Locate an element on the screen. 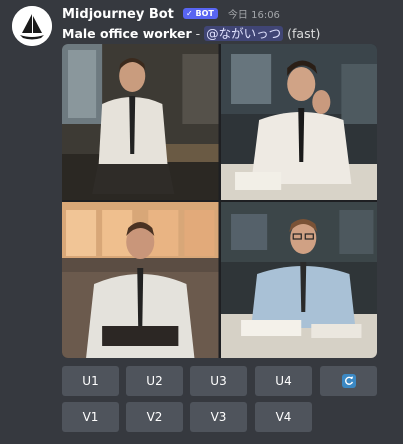  message-content: Male office worker - @ながいっつ (fast) is located at coordinates (191, 32).